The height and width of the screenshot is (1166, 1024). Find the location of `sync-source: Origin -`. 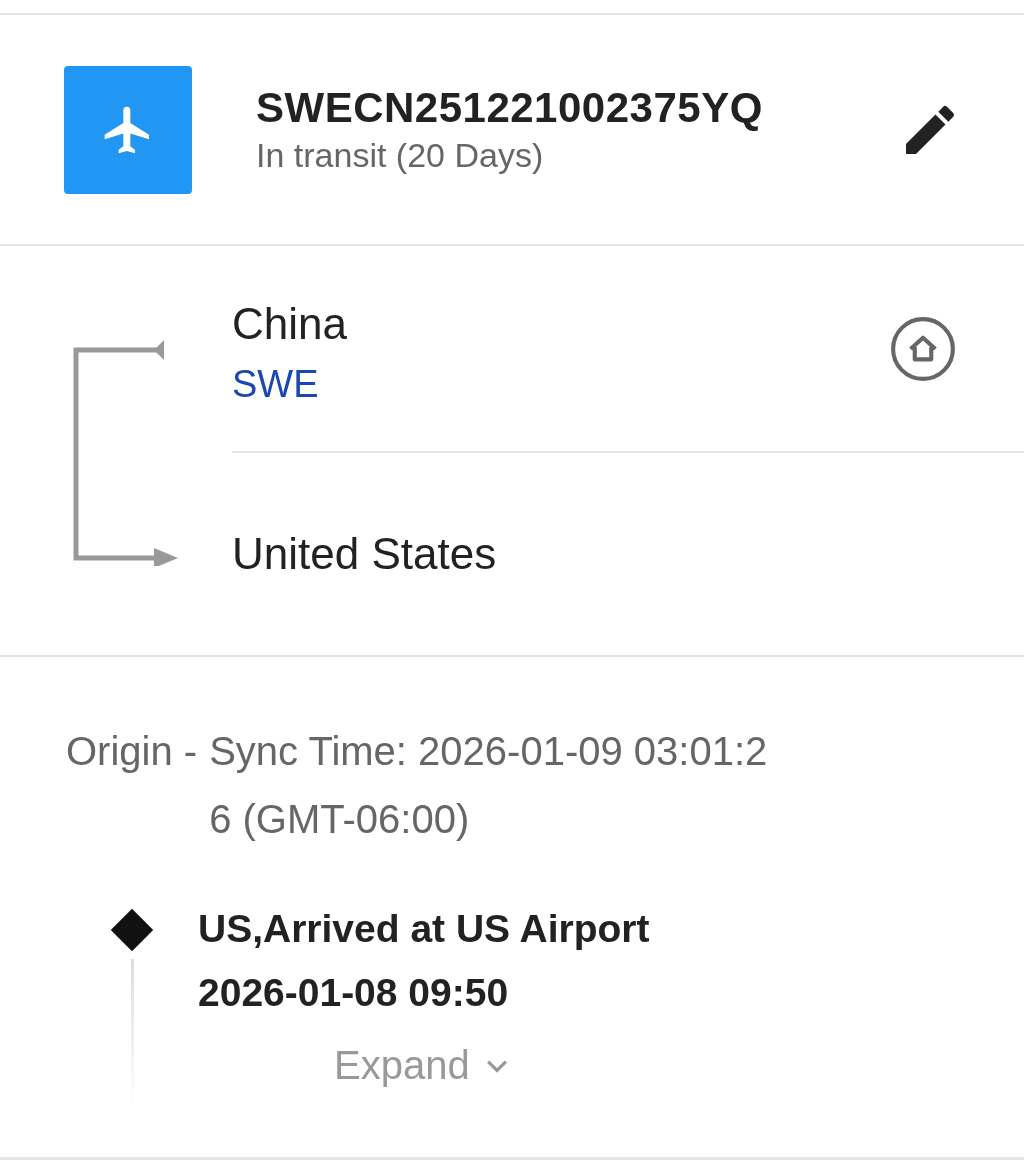

sync-source: Origin - is located at coordinates (132, 751).